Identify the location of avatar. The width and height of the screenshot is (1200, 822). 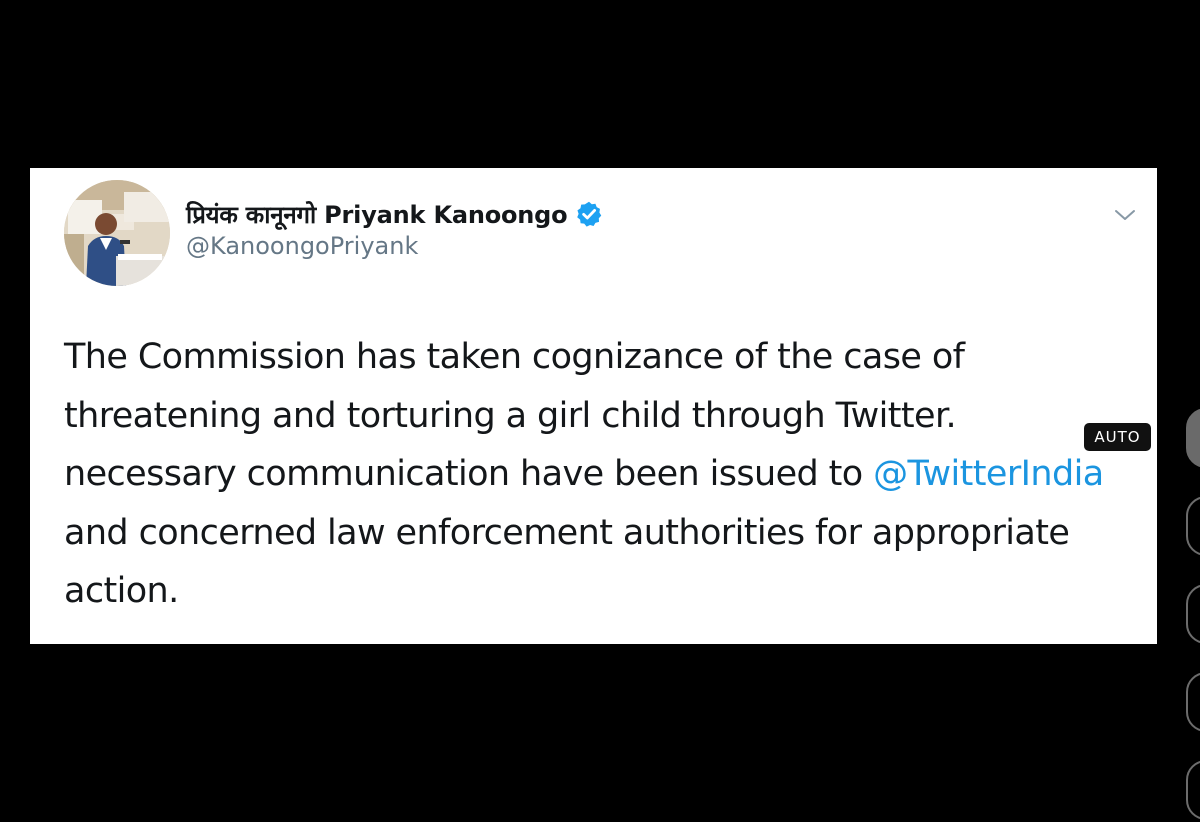
(117, 233).